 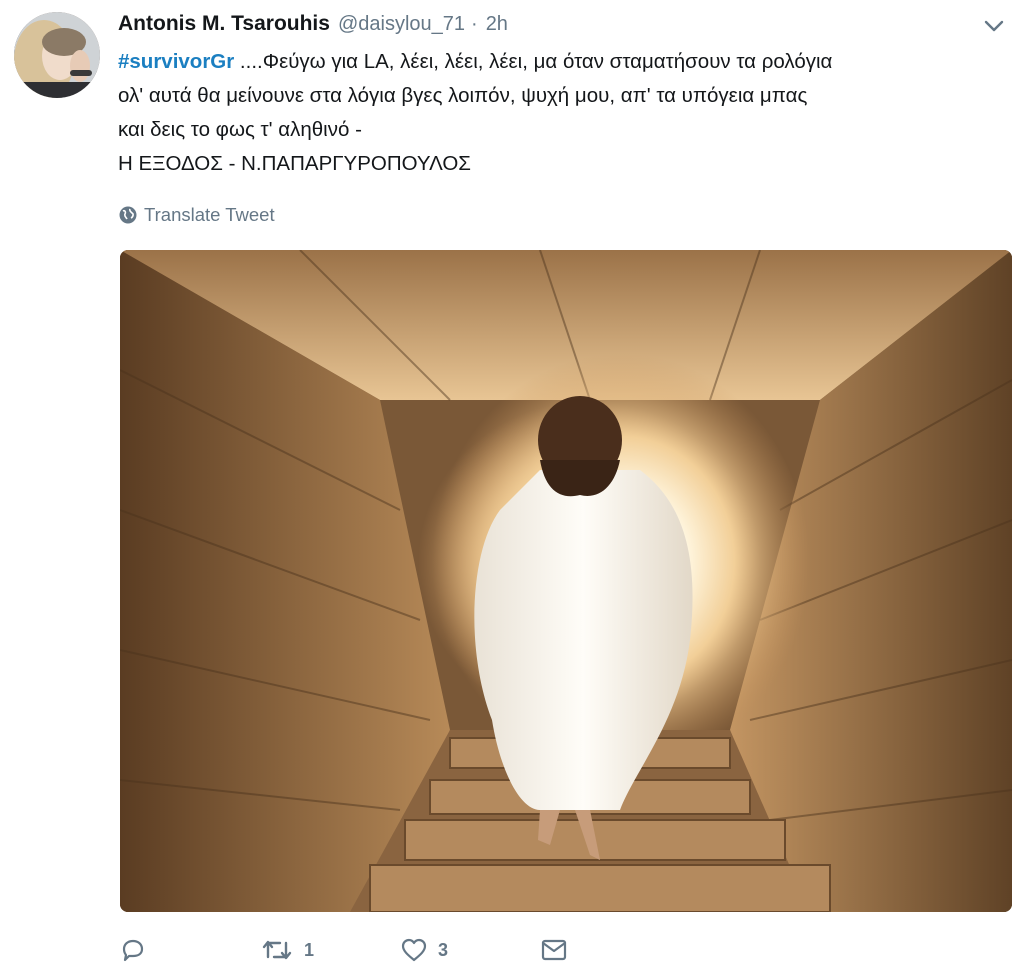 What do you see at coordinates (330, 950) in the screenshot?
I see `retweet-button: 1` at bounding box center [330, 950].